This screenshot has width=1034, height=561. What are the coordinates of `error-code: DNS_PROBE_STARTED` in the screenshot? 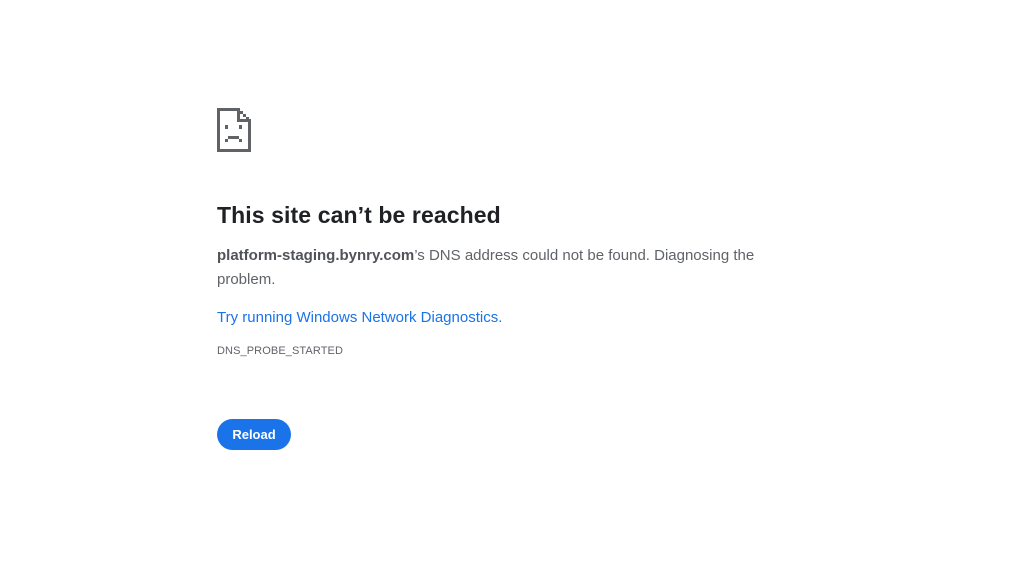 It's located at (280, 351).